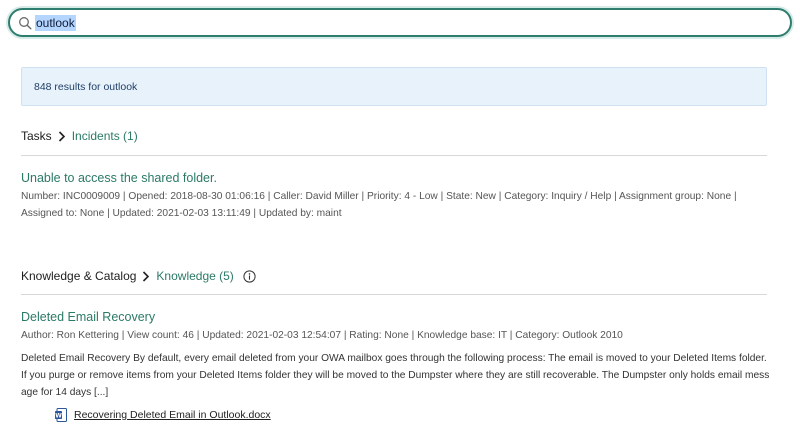 The width and height of the screenshot is (800, 438). What do you see at coordinates (105, 136) in the screenshot?
I see `section-link-incidents: Incidents (1)` at bounding box center [105, 136].